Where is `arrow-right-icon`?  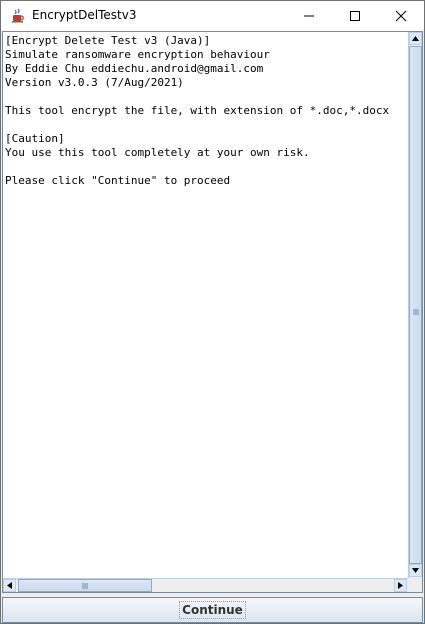 arrow-right-icon is located at coordinates (400, 585).